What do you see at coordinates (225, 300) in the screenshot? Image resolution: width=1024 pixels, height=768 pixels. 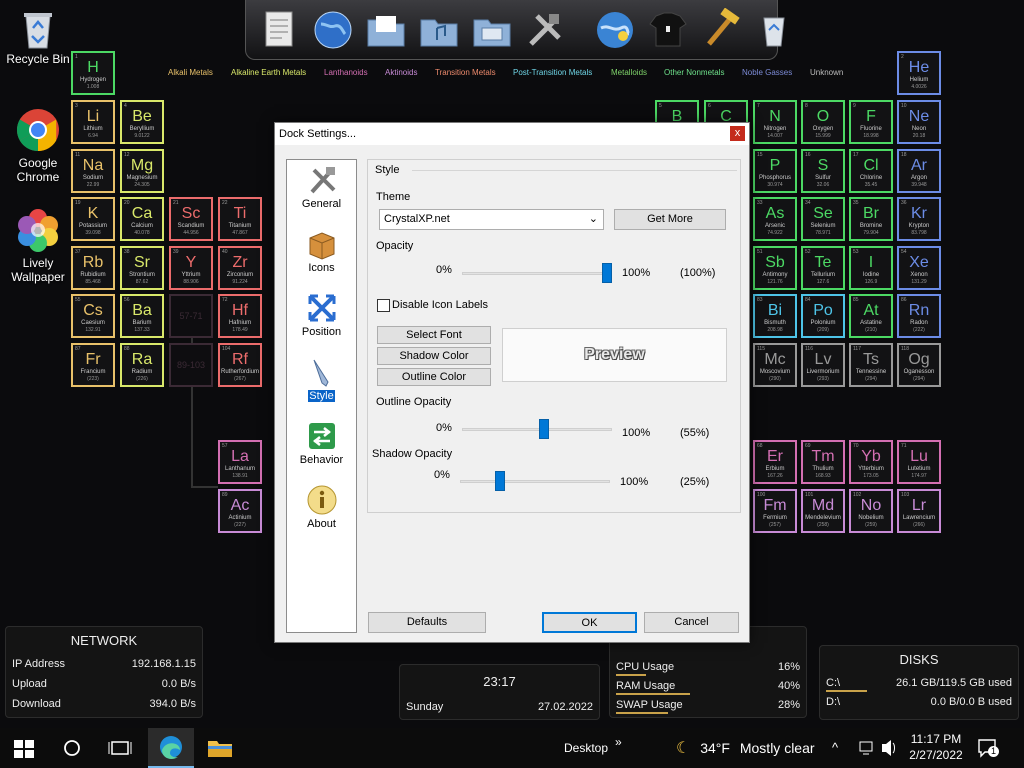 I see `atomic-number: 72` at bounding box center [225, 300].